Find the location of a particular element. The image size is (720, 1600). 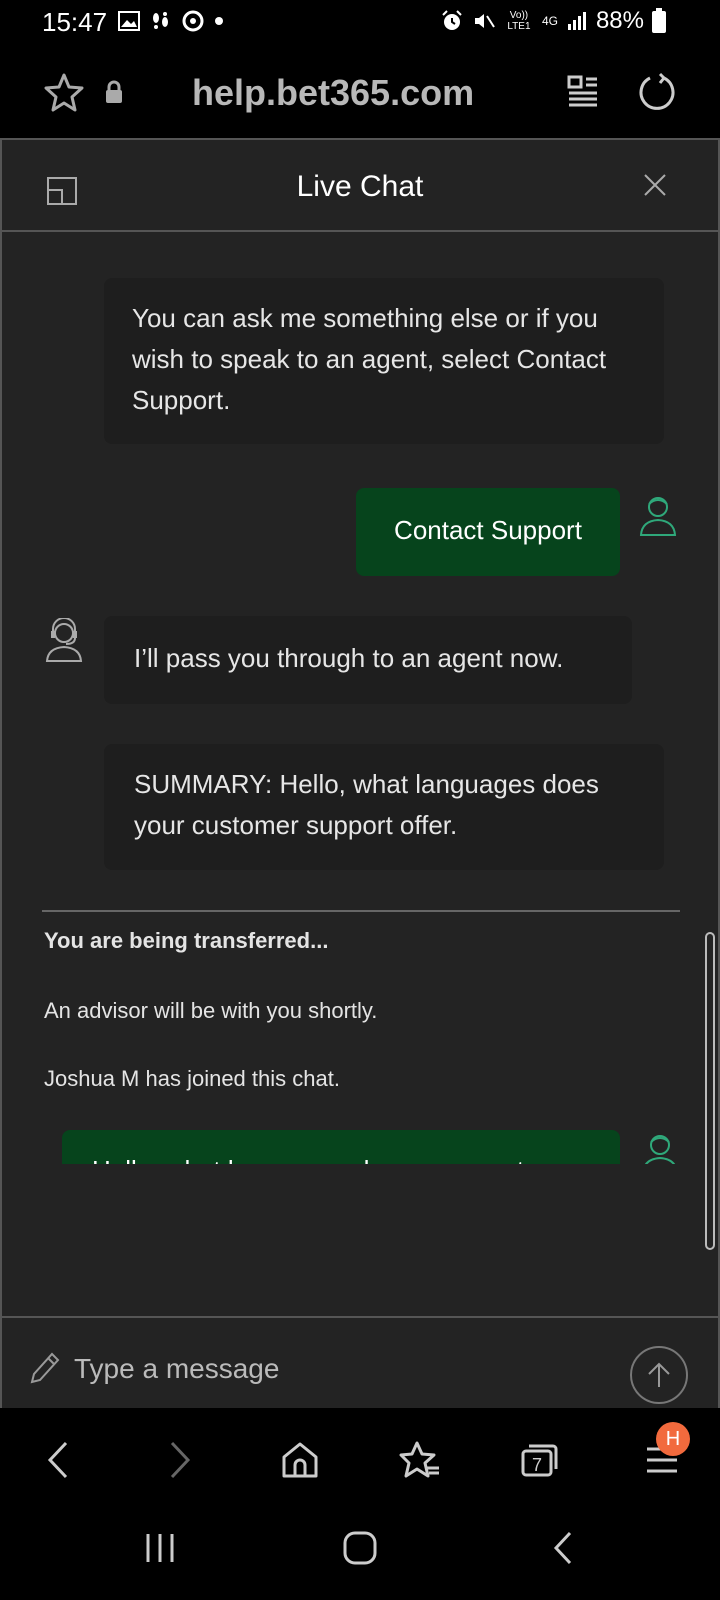

menu-notification-badge: H is located at coordinates (673, 1439).